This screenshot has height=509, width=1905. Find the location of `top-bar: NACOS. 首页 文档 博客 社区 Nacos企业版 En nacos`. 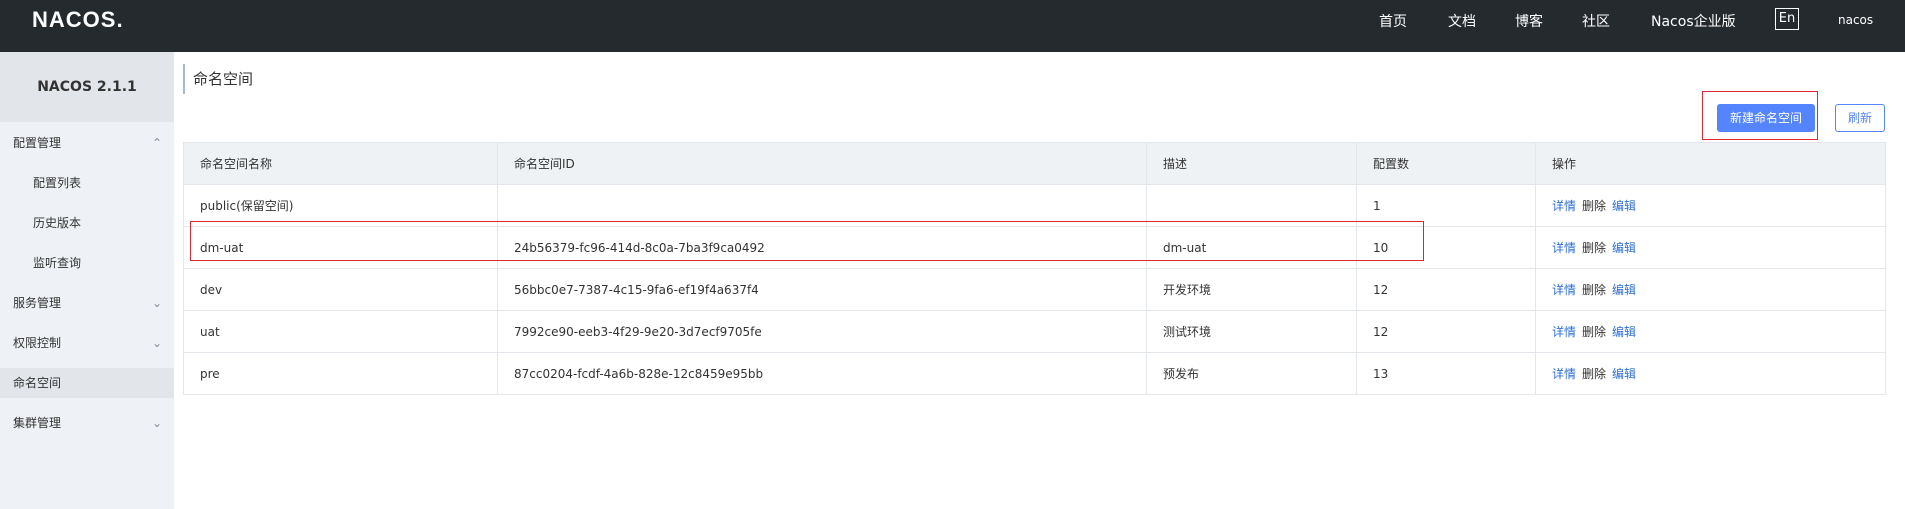

top-bar: NACOS. 首页 文档 博客 社区 Nacos企业版 En nacos is located at coordinates (952, 26).